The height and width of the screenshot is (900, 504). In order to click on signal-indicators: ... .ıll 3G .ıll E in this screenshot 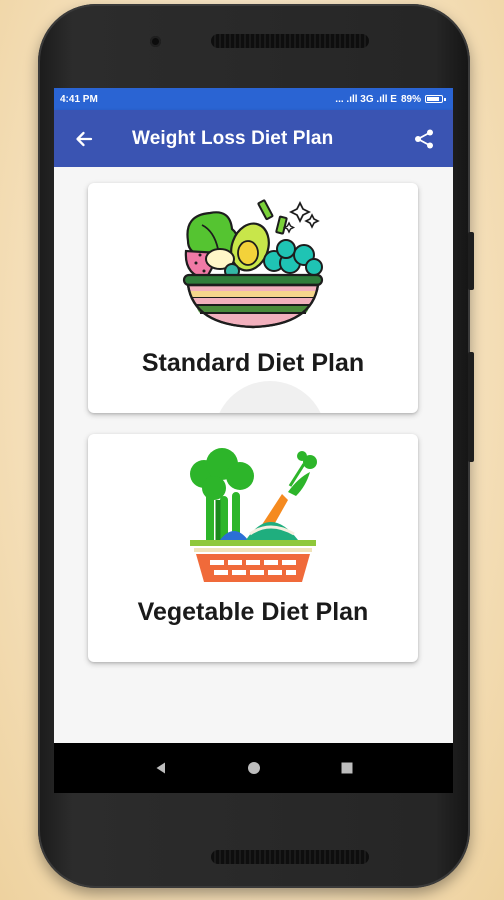, I will do `click(366, 99)`.